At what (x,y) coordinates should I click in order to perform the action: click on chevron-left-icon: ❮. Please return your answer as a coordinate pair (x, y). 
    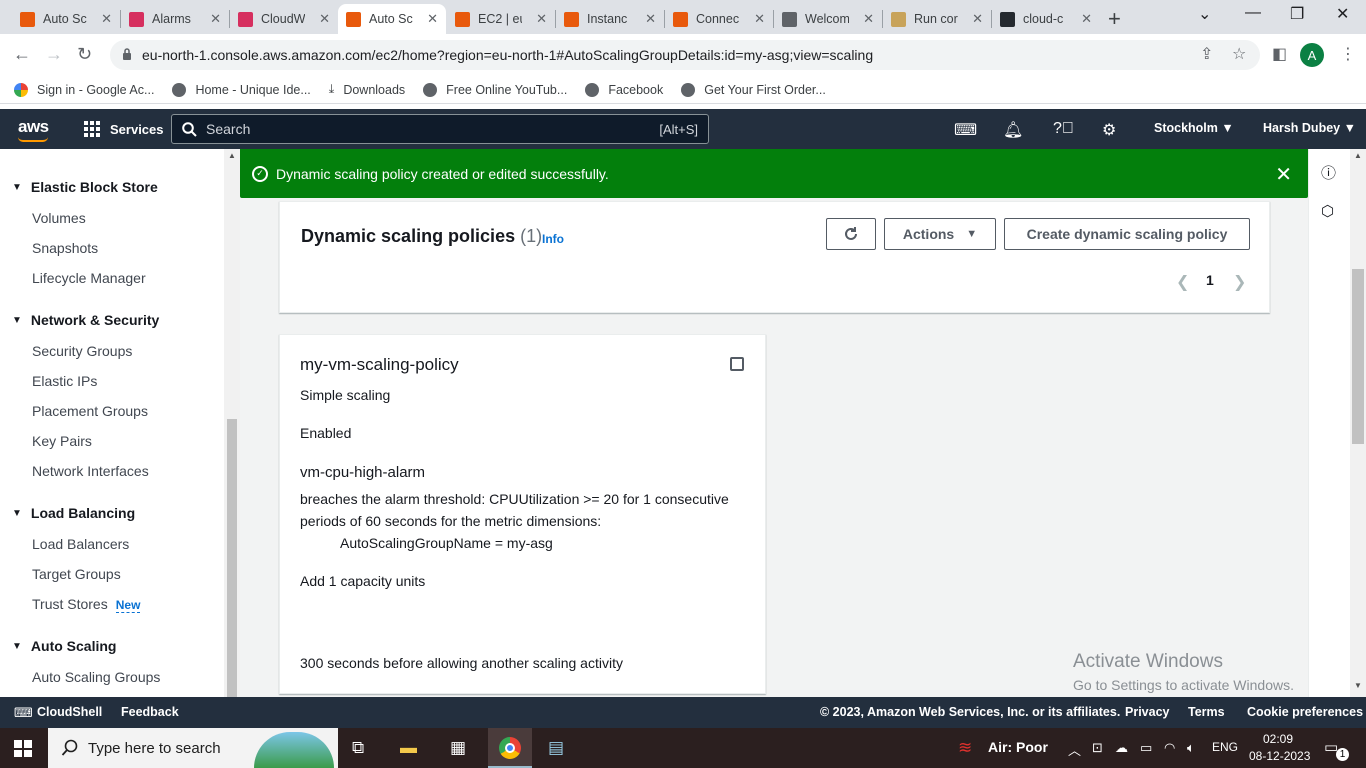
    Looking at the image, I should click on (1182, 282).